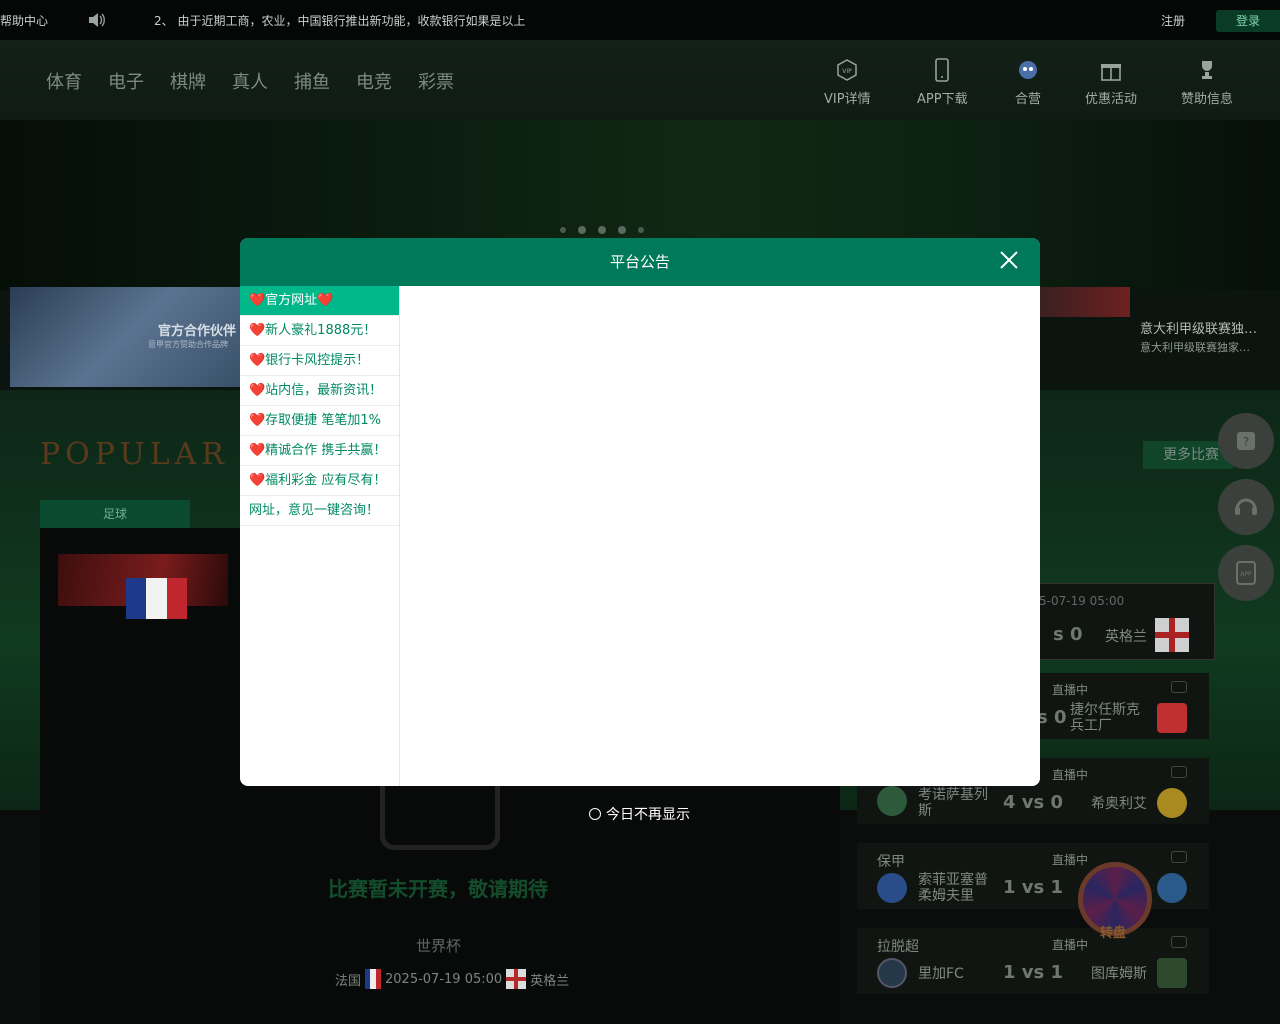 The image size is (1280, 1024). I want to click on headset-icon, so click(1246, 506).